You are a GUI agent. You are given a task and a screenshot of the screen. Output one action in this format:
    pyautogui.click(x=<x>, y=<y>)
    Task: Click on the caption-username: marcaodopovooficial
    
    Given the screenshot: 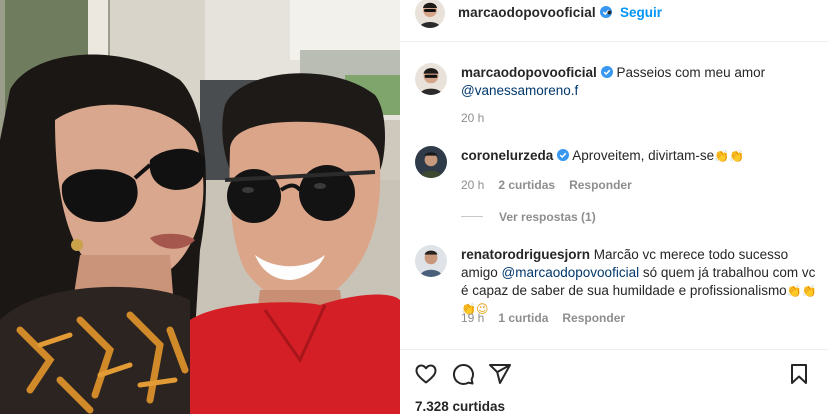 What is the action you would take?
    pyautogui.click(x=529, y=72)
    